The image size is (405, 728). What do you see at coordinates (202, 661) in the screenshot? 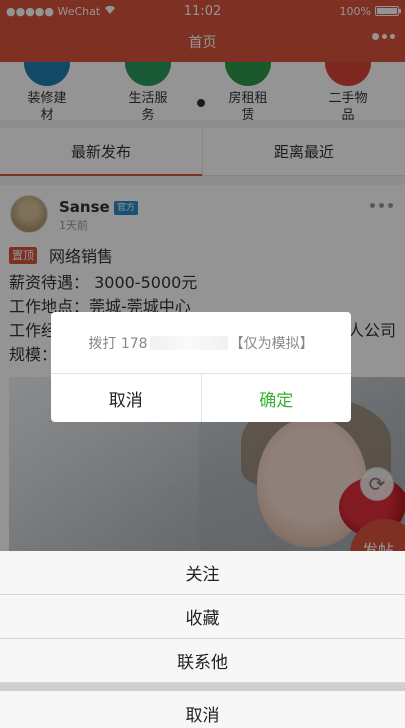
I see `action-contact: 联系他` at bounding box center [202, 661].